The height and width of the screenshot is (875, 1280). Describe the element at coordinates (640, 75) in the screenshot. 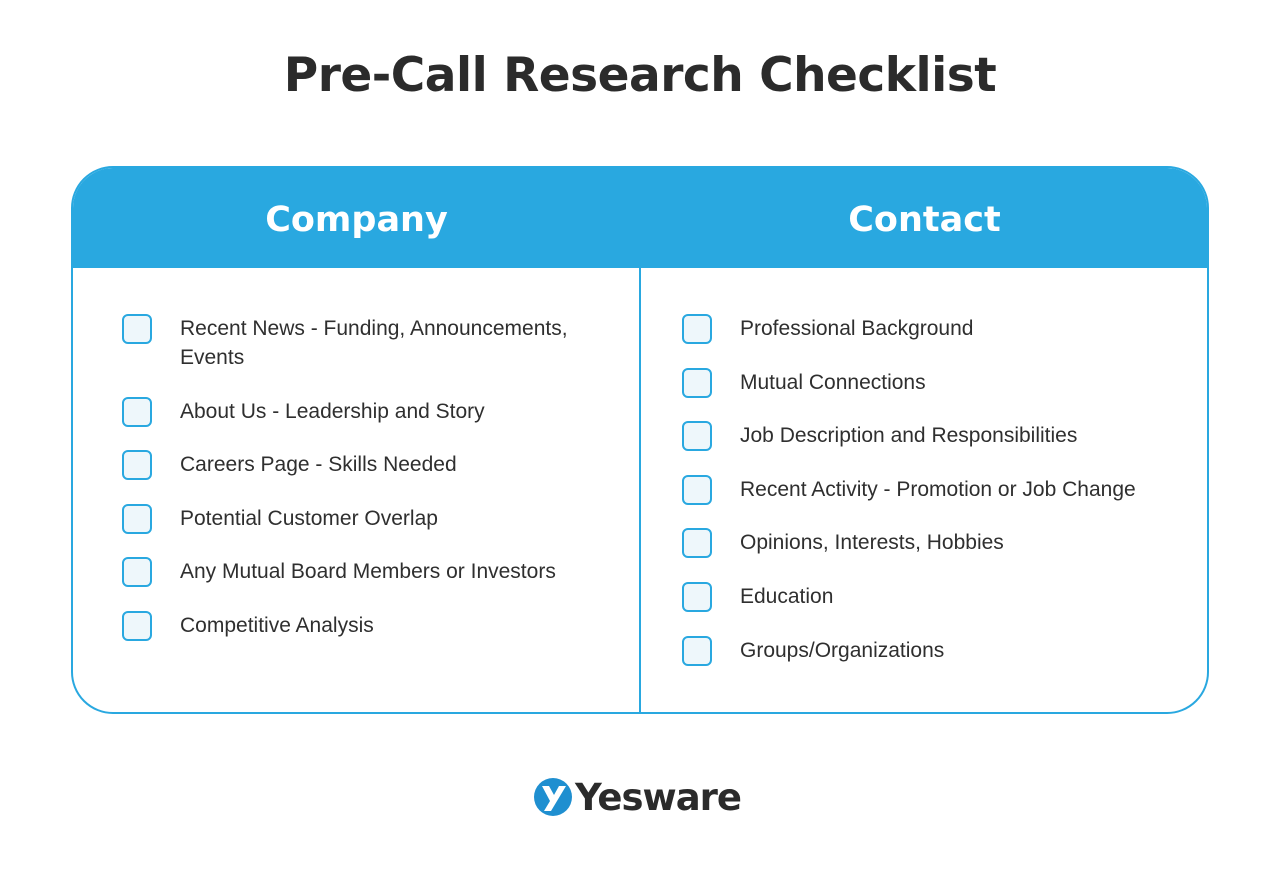

I see `page-title: Pre-Call Research Checklist` at that location.